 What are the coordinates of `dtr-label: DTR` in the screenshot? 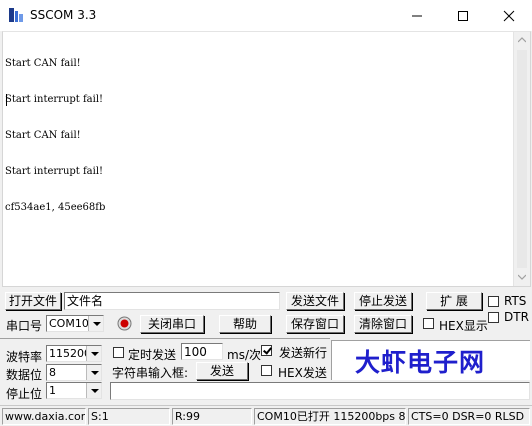 It's located at (516, 317).